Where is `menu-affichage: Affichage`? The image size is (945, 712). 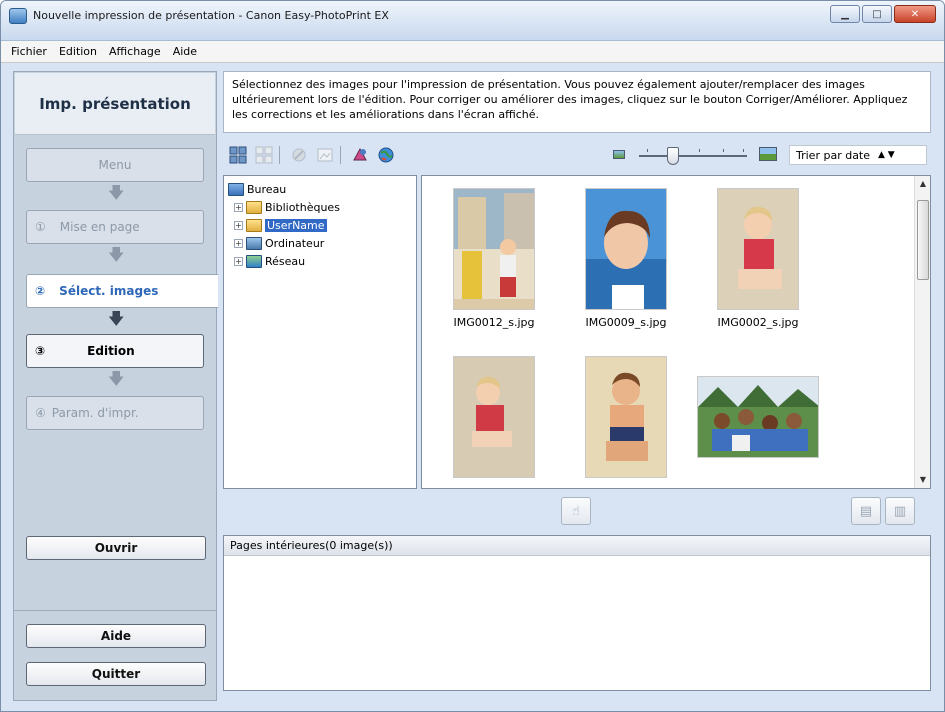
menu-affichage: Affichage is located at coordinates (135, 51).